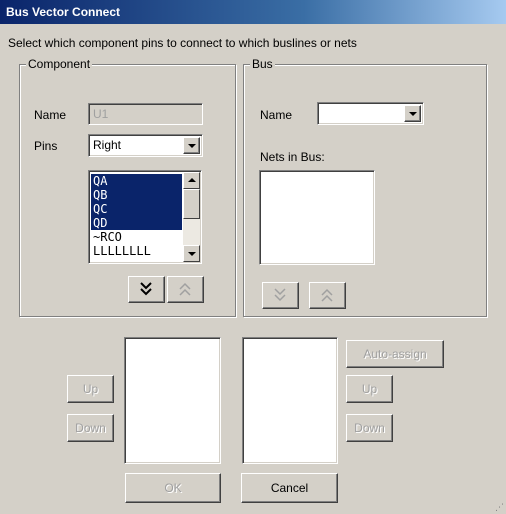 The image size is (506, 514). What do you see at coordinates (276, 115) in the screenshot?
I see `bus-name-label: Name` at bounding box center [276, 115].